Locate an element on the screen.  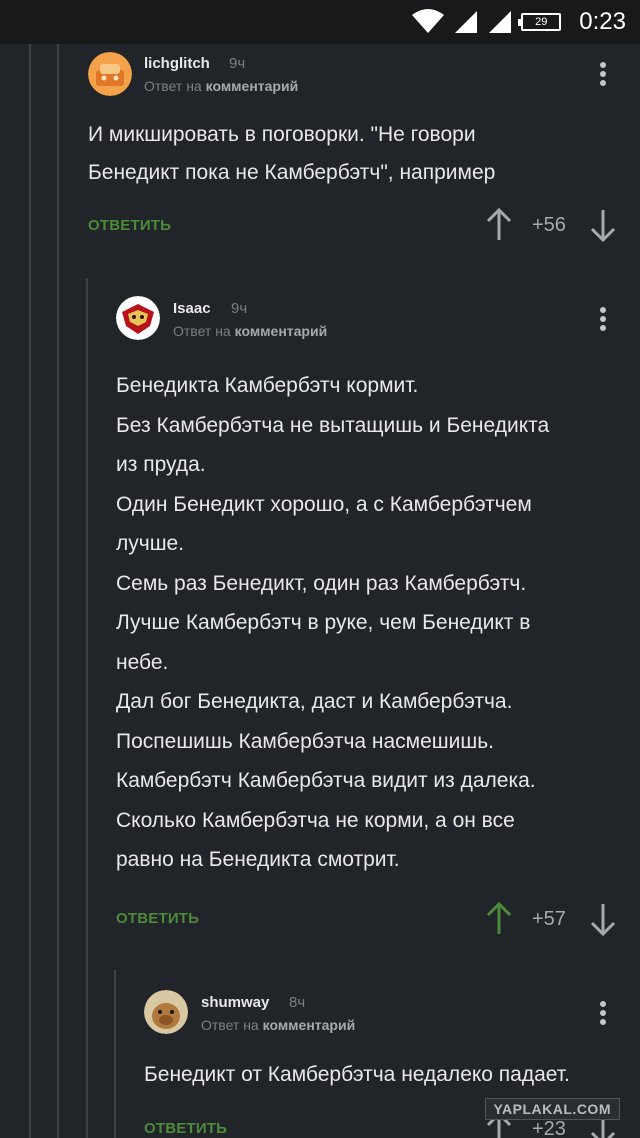
text-line: Лучше Камбербэтч в руке, чем Бенедикт в is located at coordinates (323, 622).